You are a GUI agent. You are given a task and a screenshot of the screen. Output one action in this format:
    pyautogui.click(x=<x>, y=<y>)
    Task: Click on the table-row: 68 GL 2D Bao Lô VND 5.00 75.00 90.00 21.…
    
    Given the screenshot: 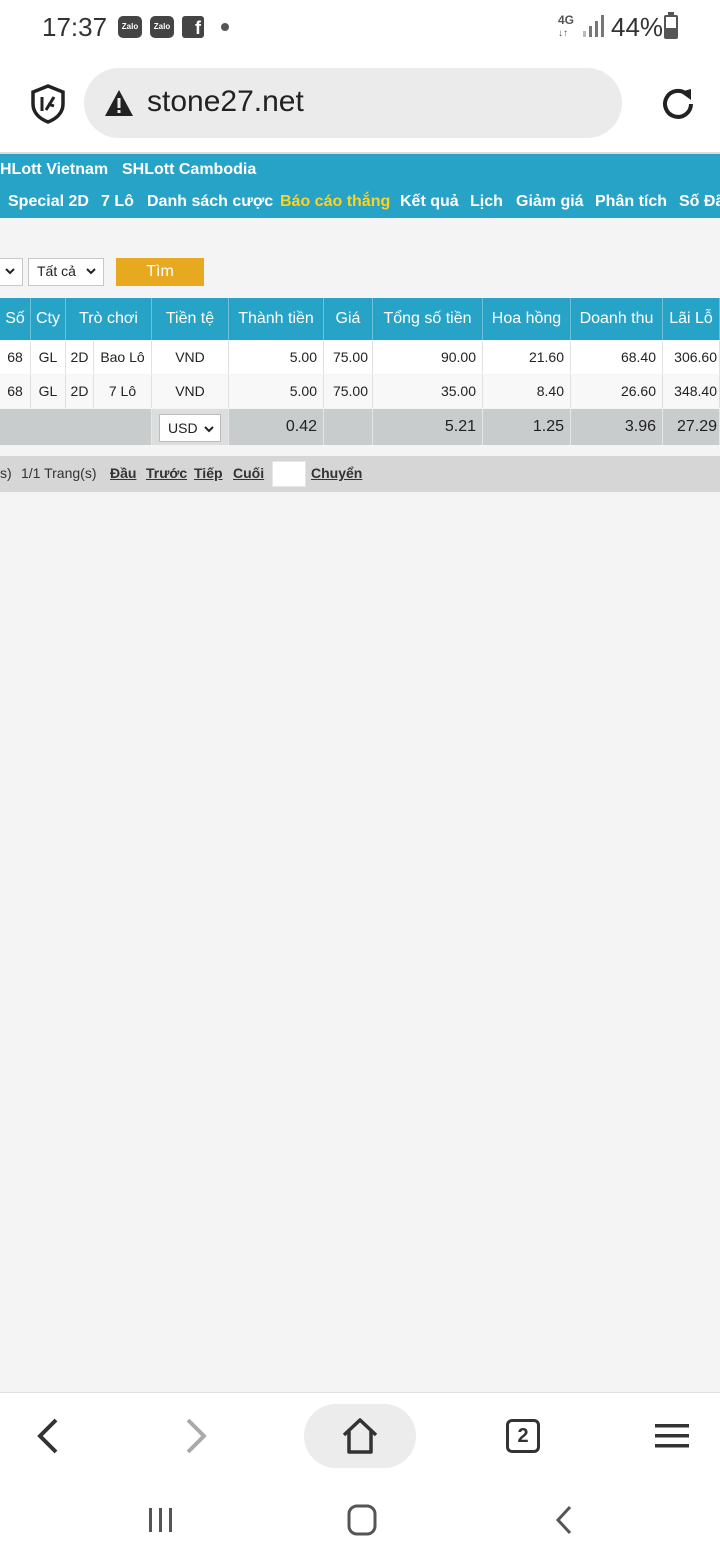 What is the action you would take?
    pyautogui.click(x=360, y=357)
    